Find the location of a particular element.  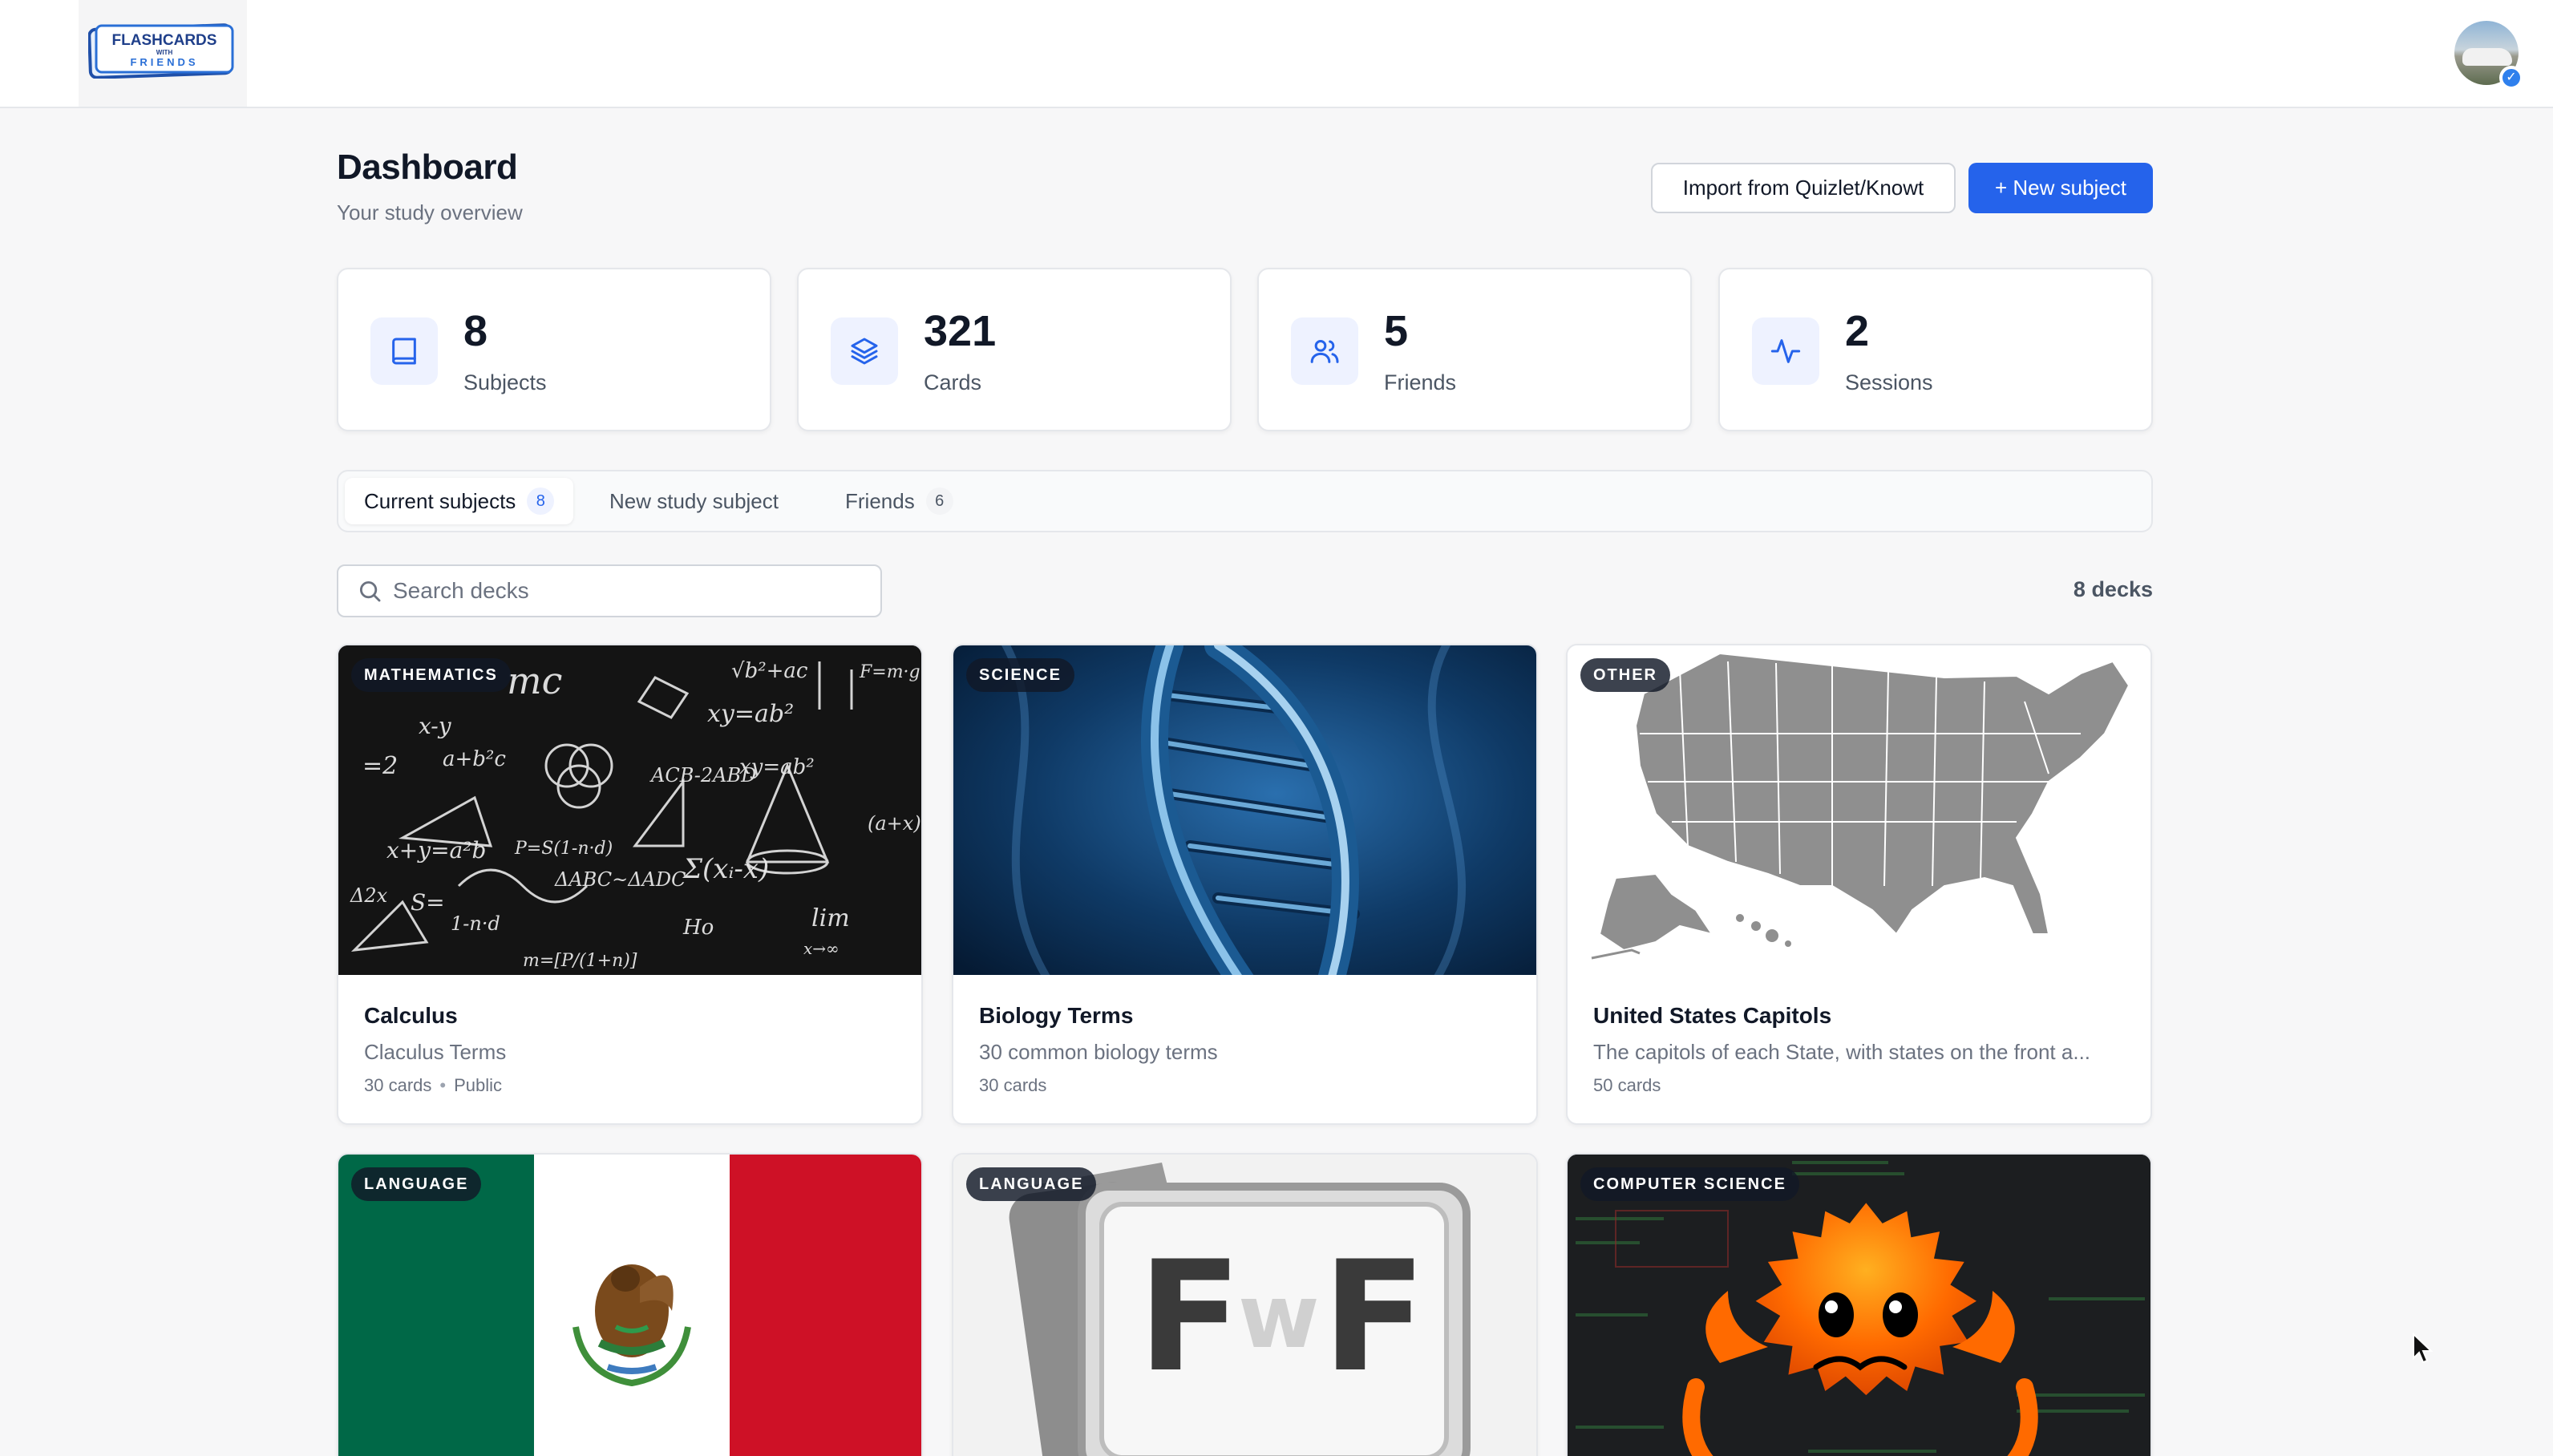

deck-description: Claculus Terms is located at coordinates (435, 1052).